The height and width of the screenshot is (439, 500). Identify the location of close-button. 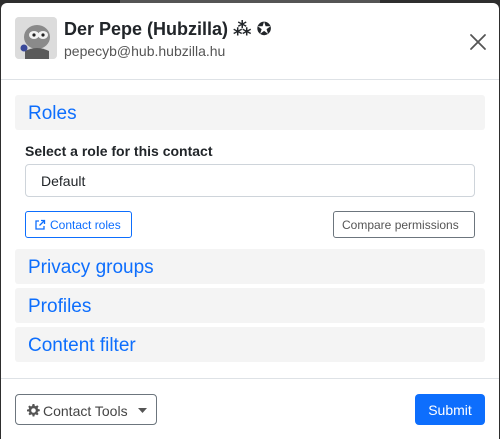
(478, 42).